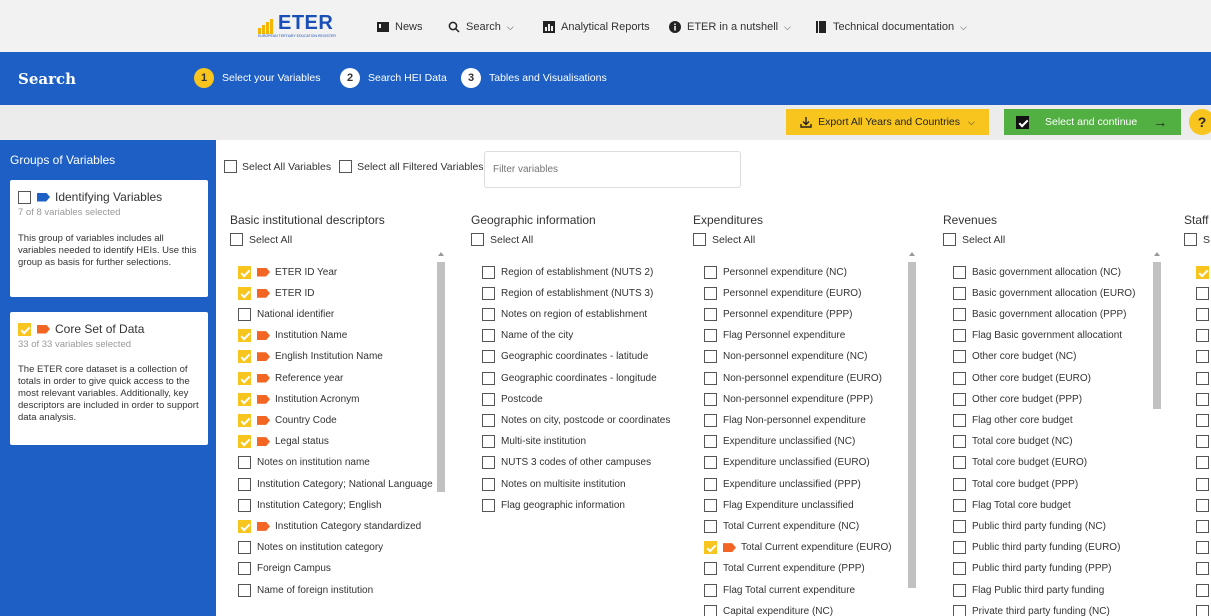  I want to click on variable-item: NUTS 3 codes of other campuses, so click(566, 463).